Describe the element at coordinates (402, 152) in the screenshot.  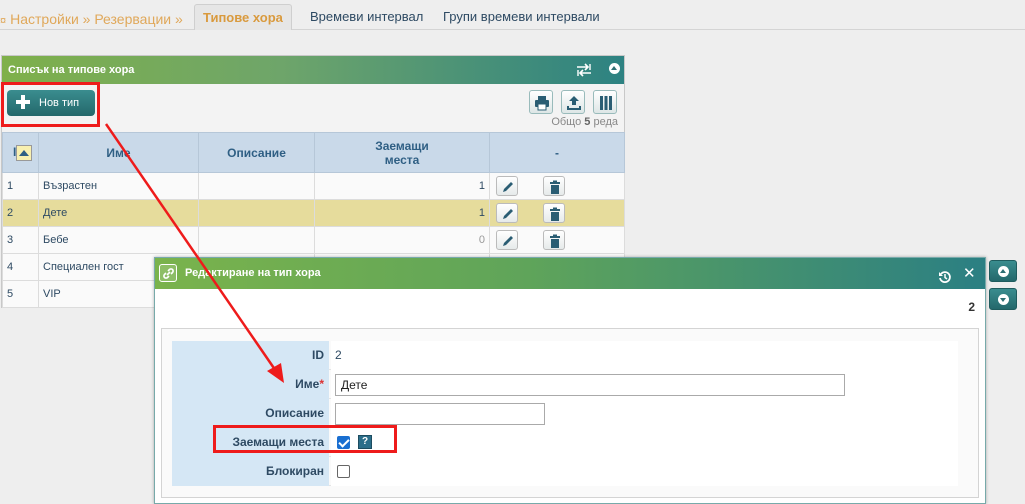
I see `column-header-seats: Заемащи места` at that location.